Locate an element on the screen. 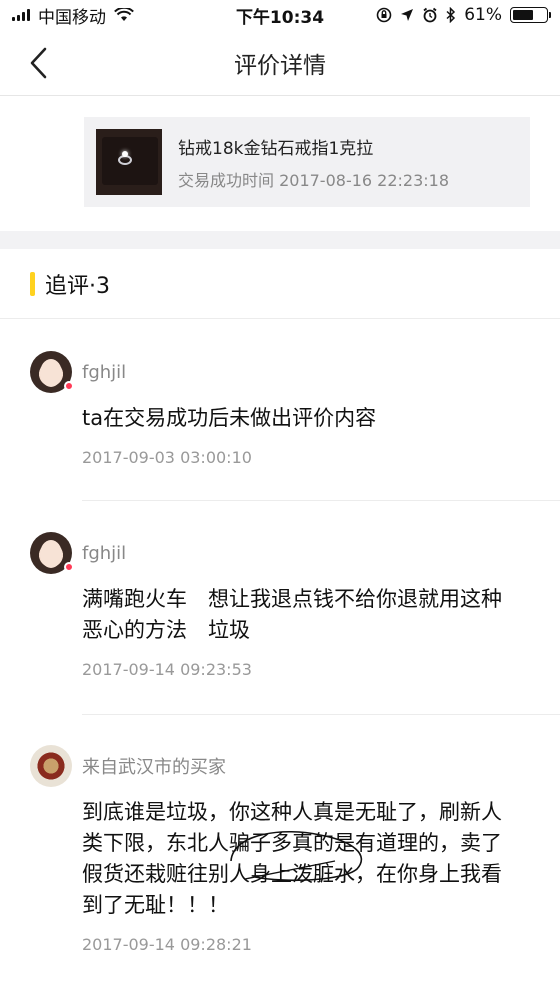  comment-time: 2017-09-14 09:23:53 is located at coordinates (167, 669).